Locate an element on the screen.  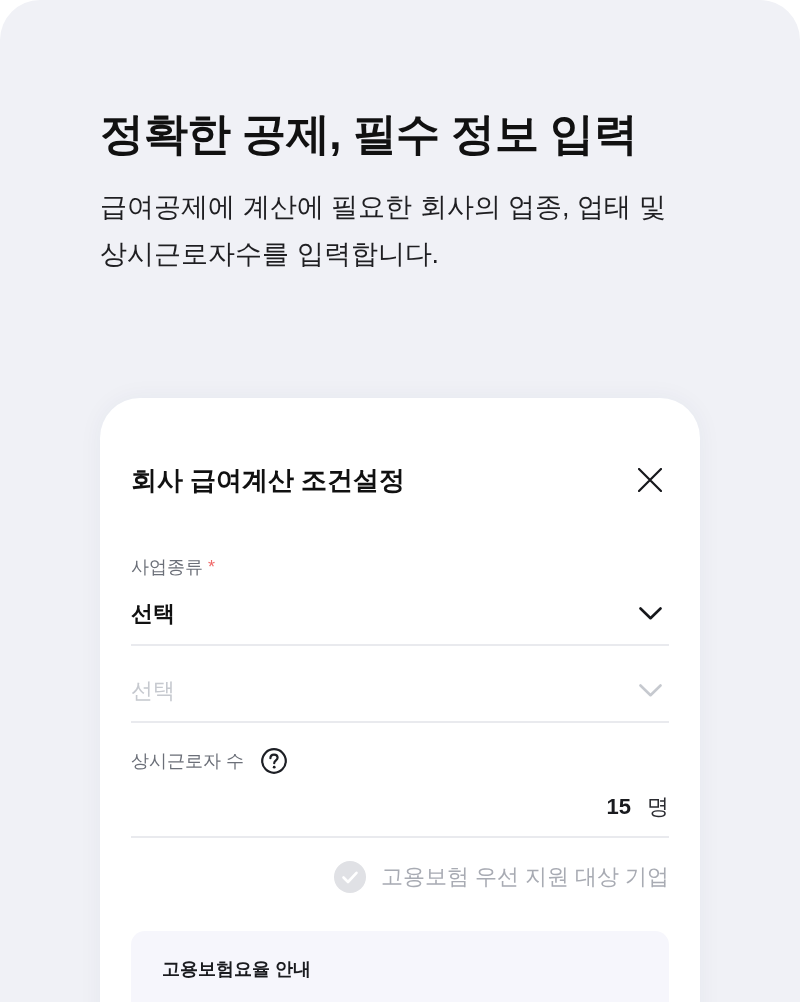
close-button is located at coordinates (650, 480).